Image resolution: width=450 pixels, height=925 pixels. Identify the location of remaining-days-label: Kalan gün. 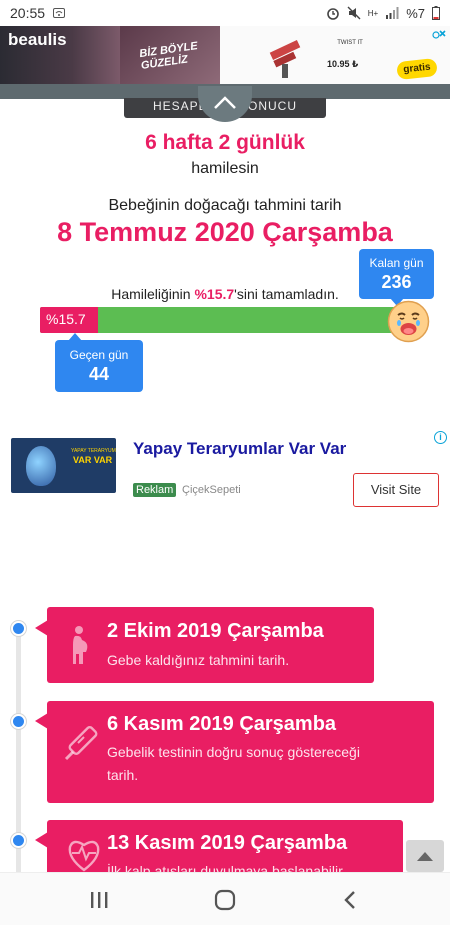
(396, 263).